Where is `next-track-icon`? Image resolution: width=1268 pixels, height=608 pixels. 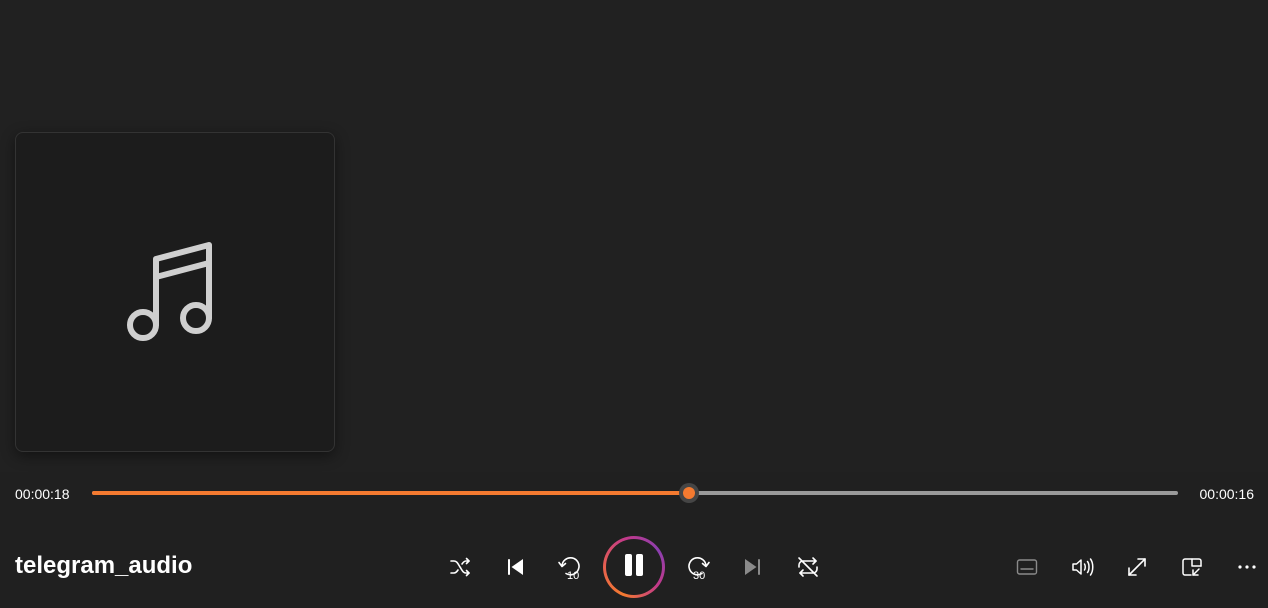
next-track-icon is located at coordinates (753, 567).